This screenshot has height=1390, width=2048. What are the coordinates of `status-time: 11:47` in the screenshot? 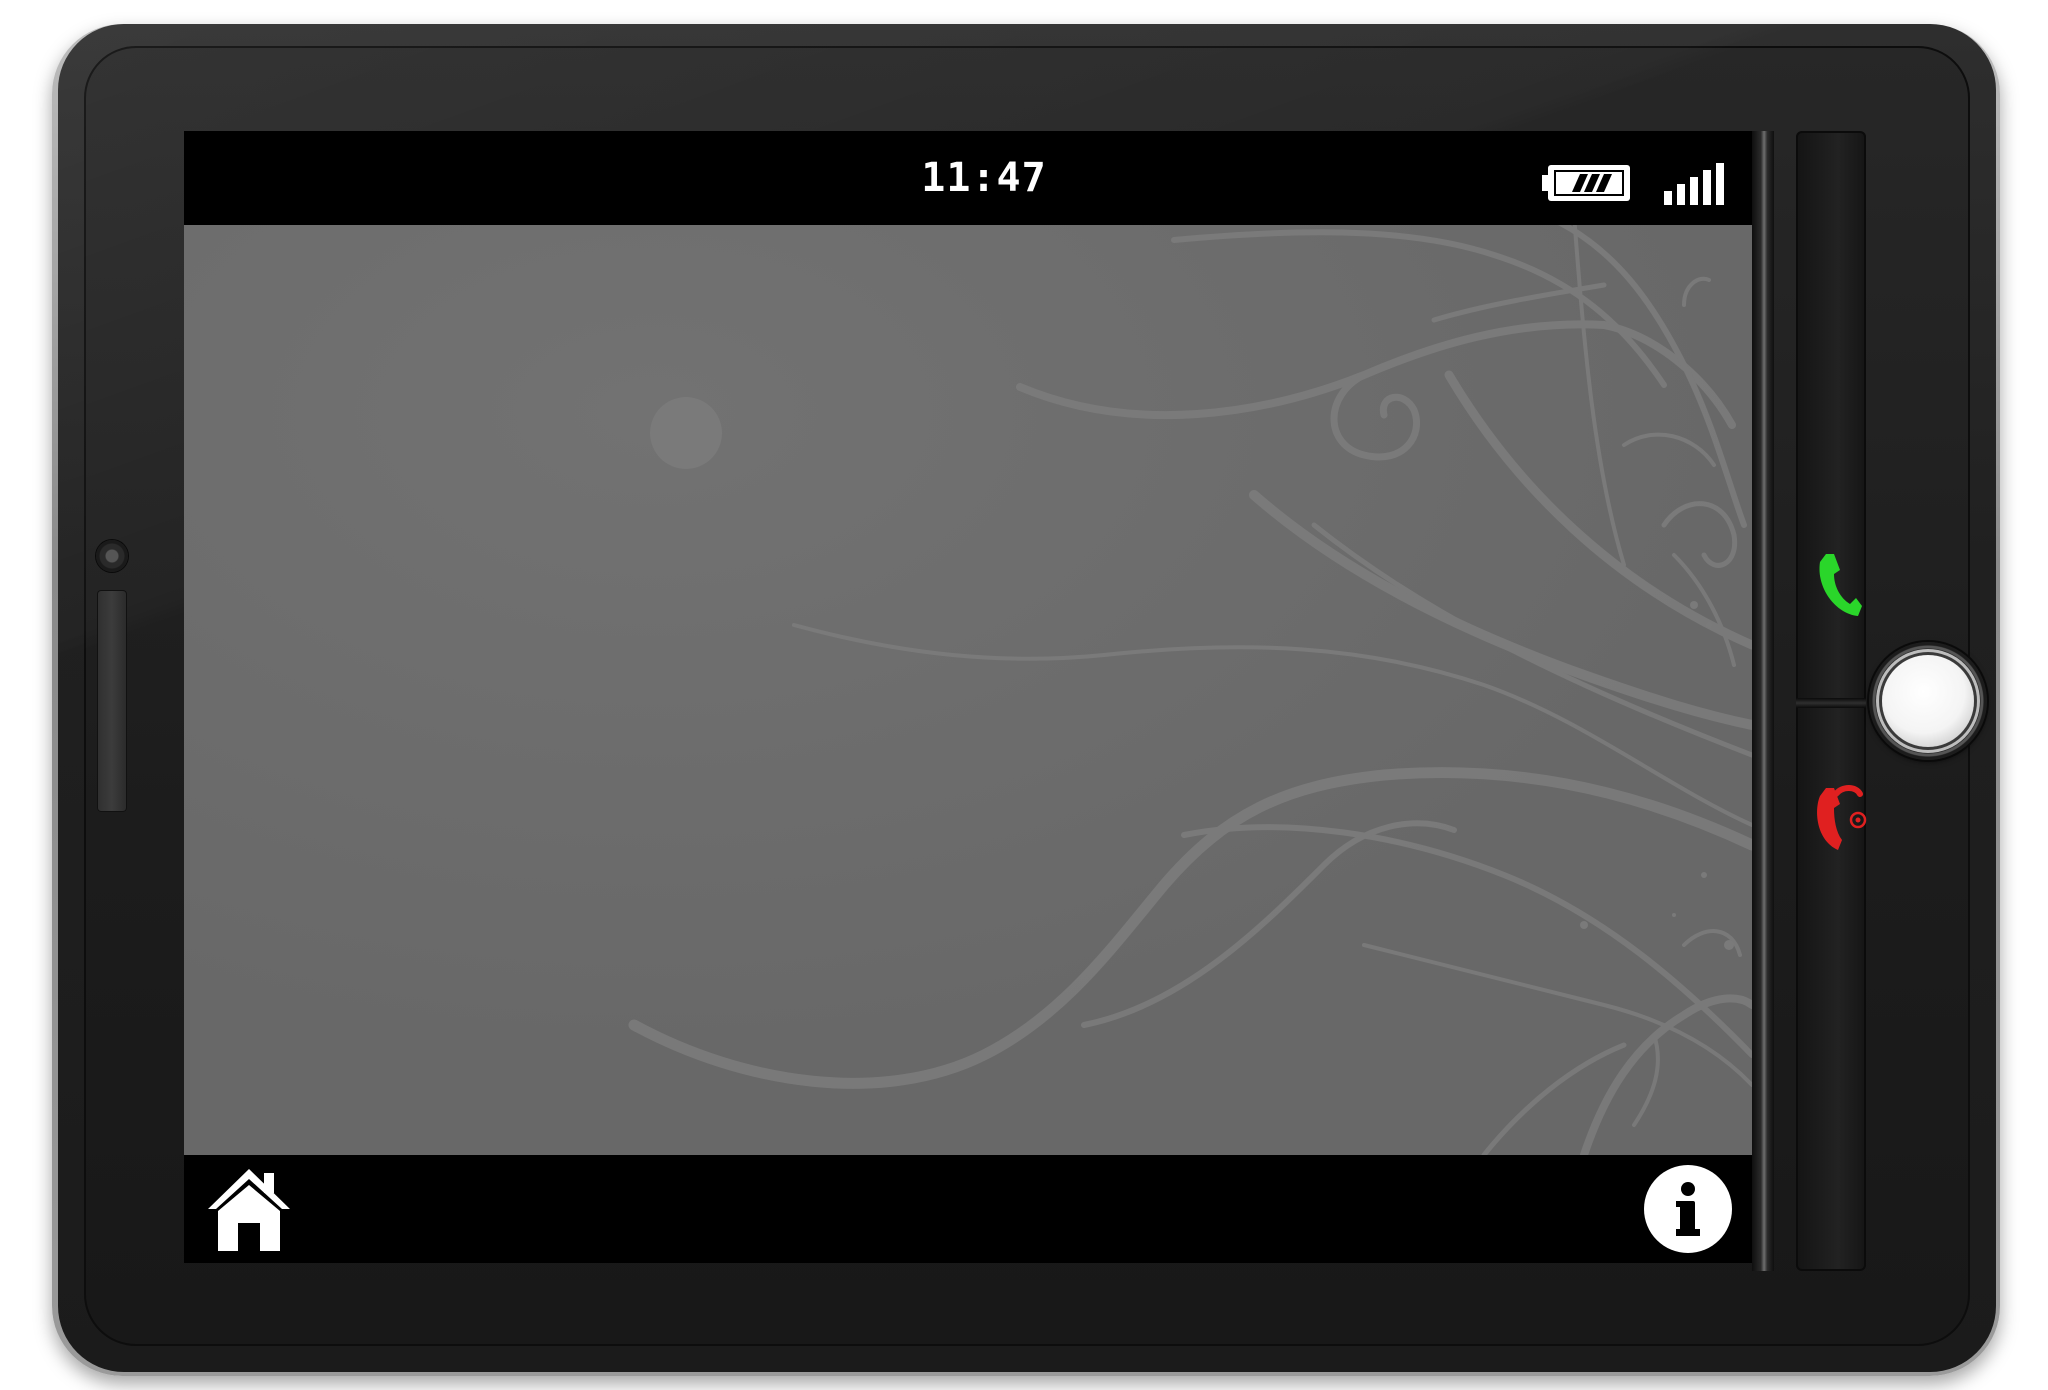 It's located at (984, 178).